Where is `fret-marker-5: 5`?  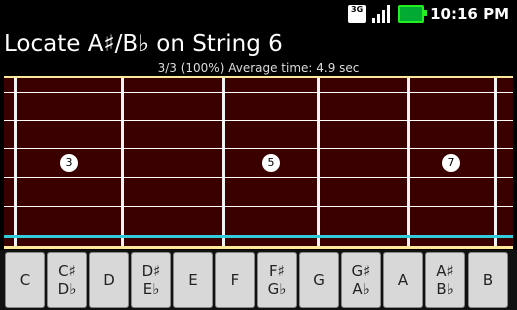 fret-marker-5: 5 is located at coordinates (271, 163).